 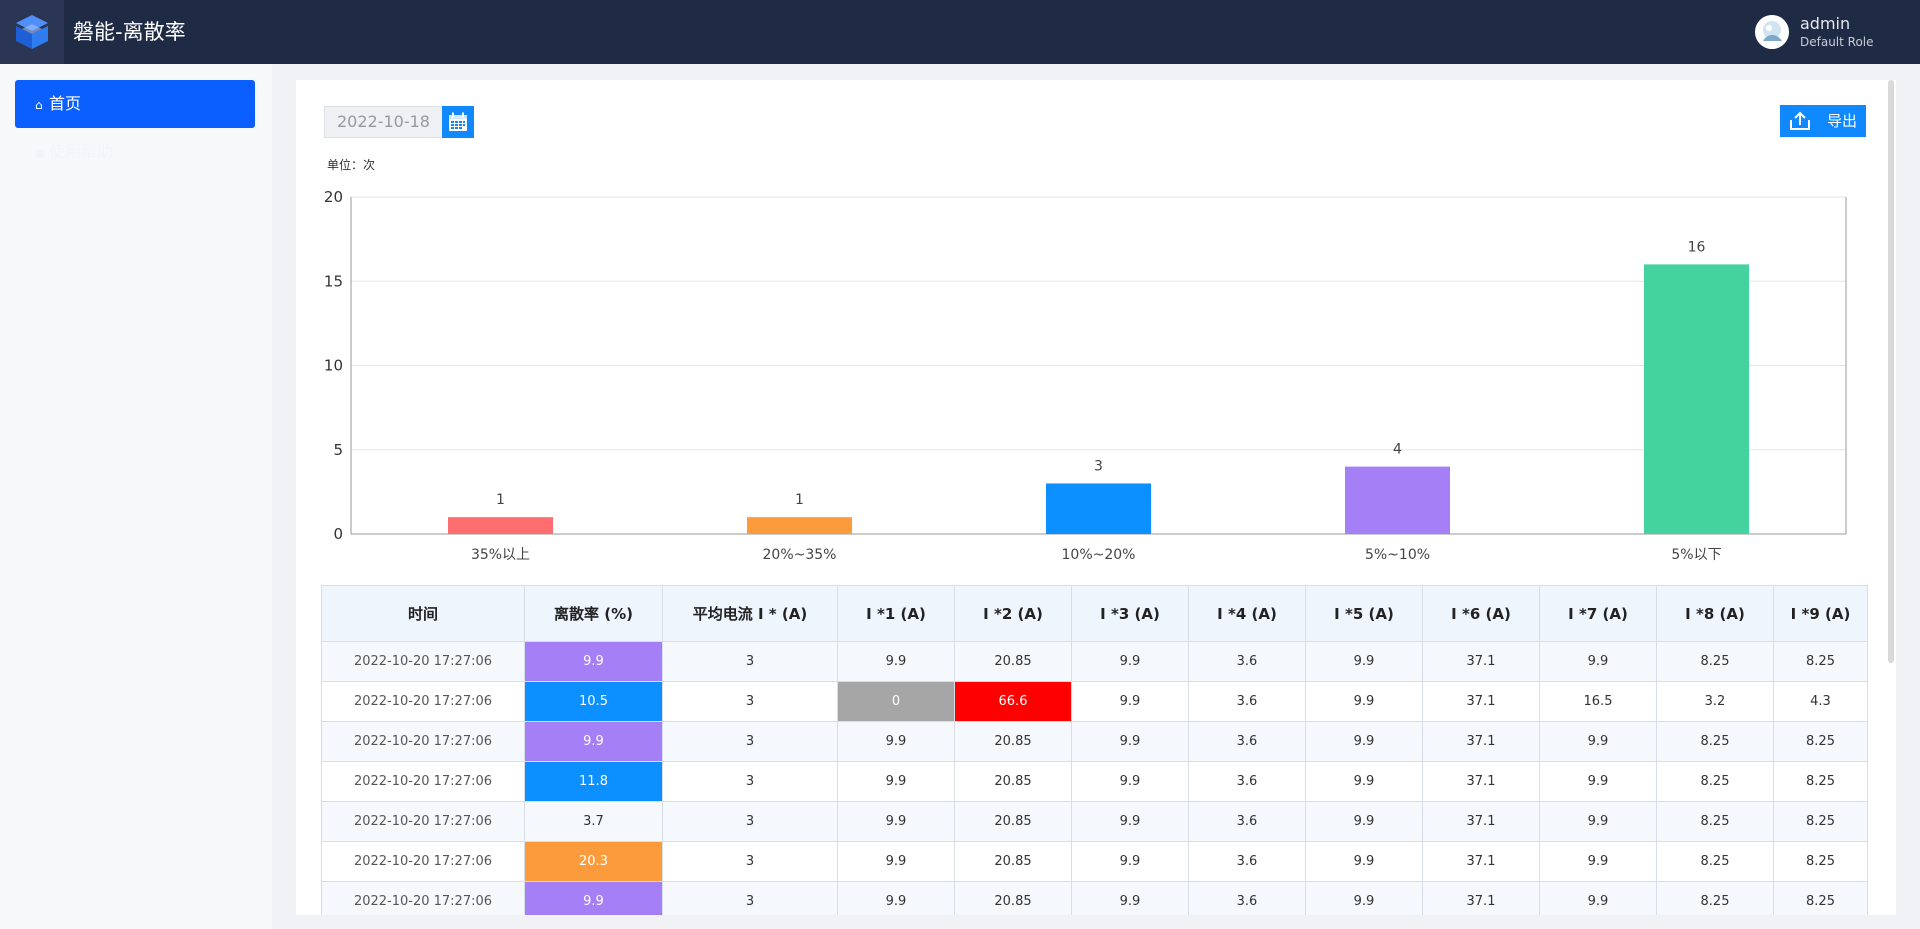 What do you see at coordinates (593, 861) in the screenshot?
I see `table-cell: 20.3` at bounding box center [593, 861].